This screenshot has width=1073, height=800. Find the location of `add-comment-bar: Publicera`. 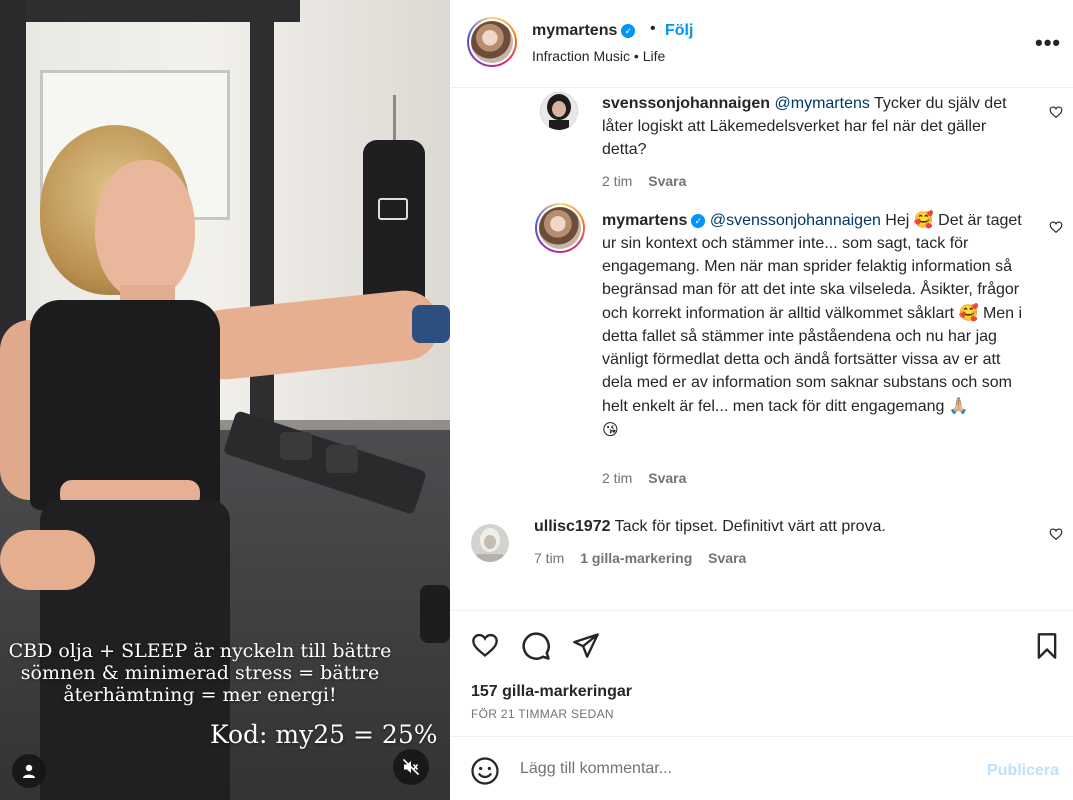

add-comment-bar: Publicera is located at coordinates (761, 769).